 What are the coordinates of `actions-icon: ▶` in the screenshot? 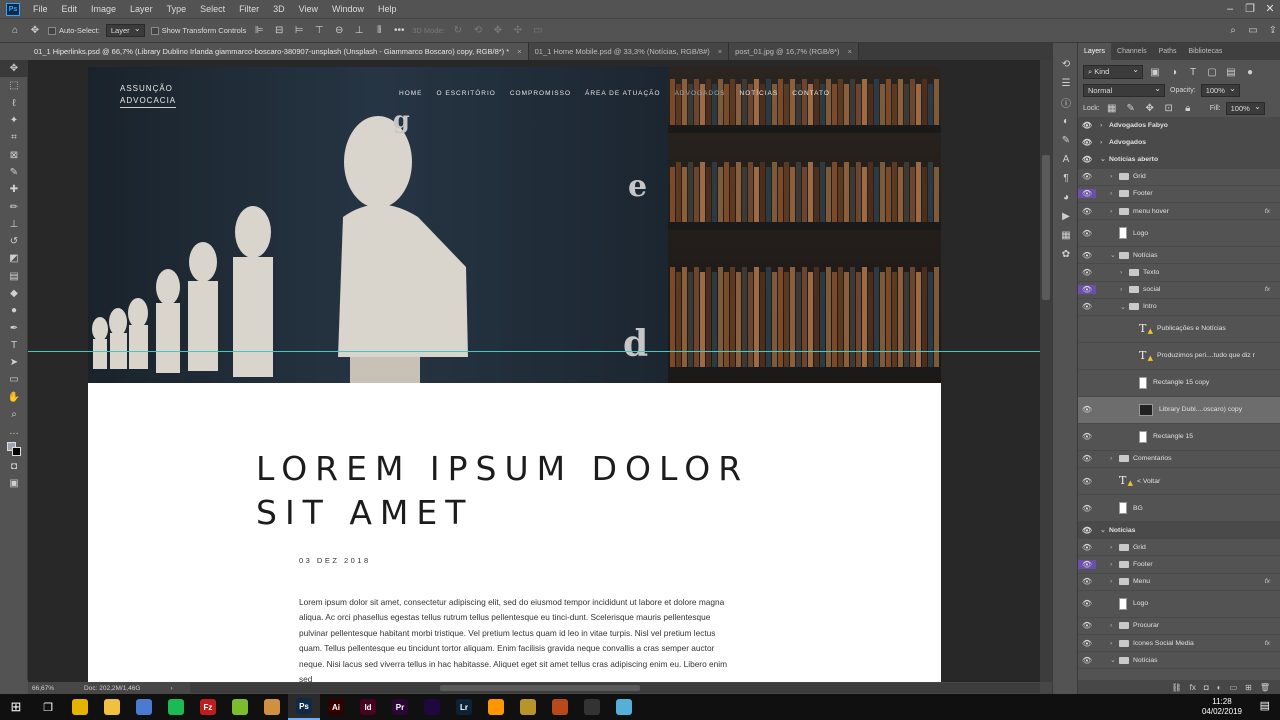 It's located at (1066, 216).